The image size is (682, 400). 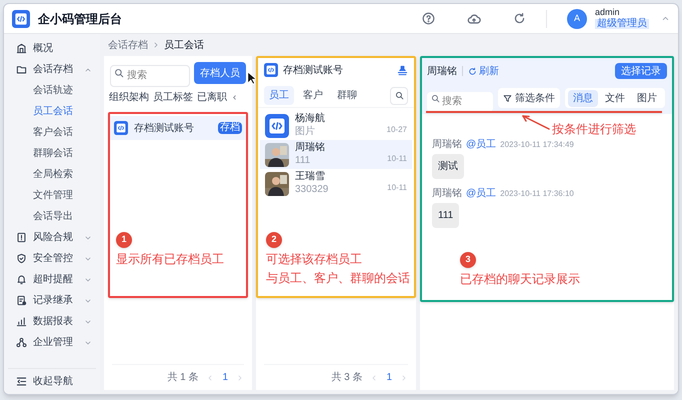 I want to click on contact-item: 王瑞雪 330329 10-11, so click(x=336, y=183).